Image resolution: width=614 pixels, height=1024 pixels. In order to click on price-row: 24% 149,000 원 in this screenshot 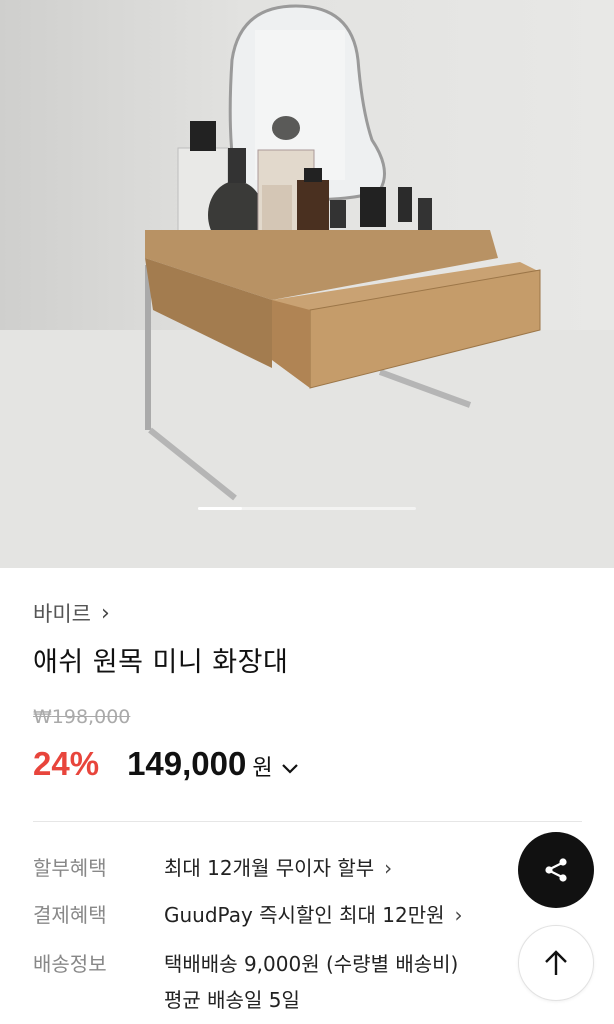, I will do `click(166, 764)`.